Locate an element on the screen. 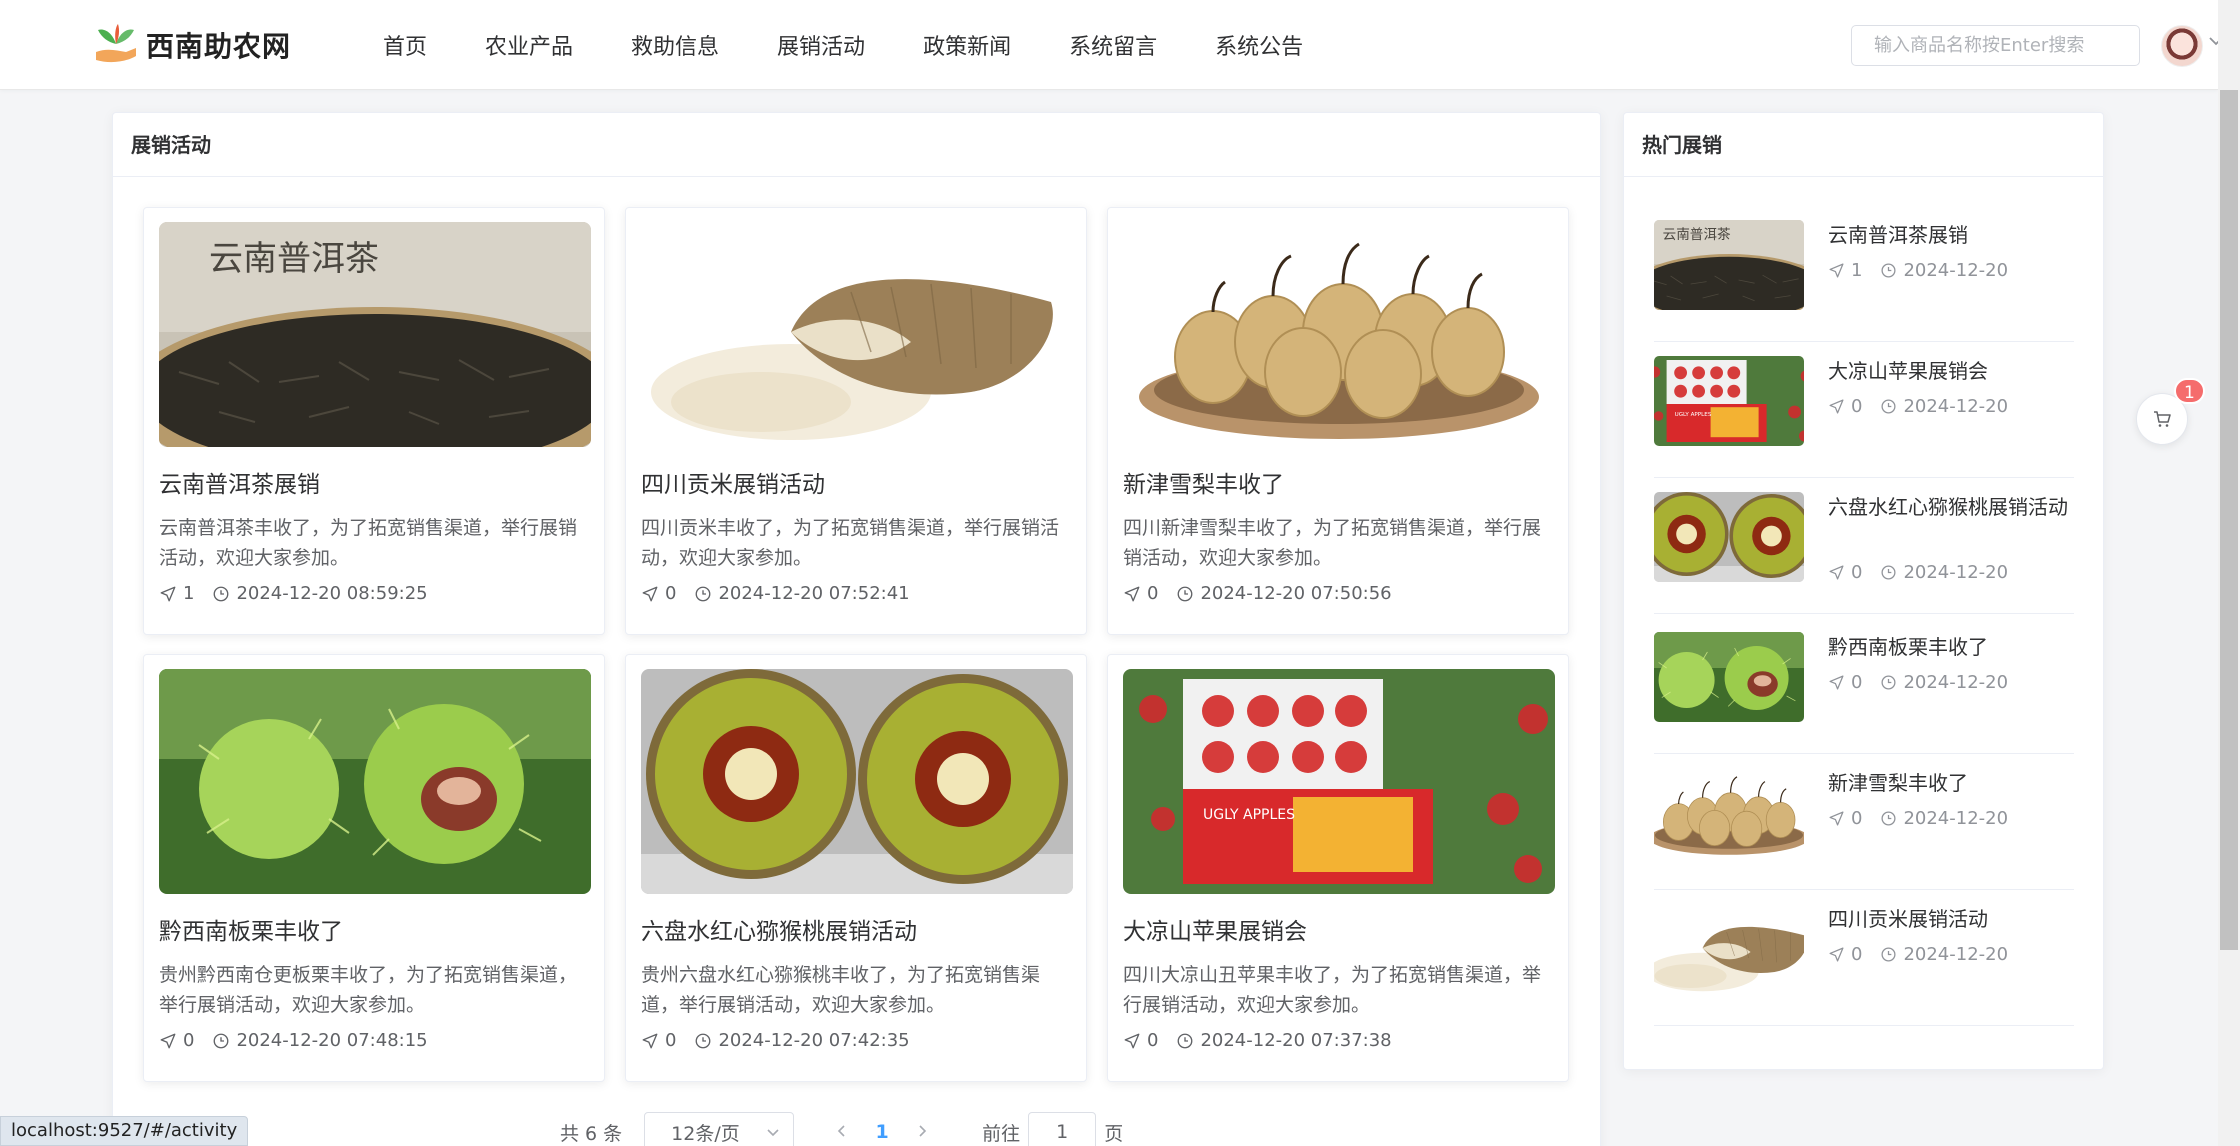 The image size is (2240, 1146). hot-item-title: 四川贡米展销活动 is located at coordinates (1951, 919).